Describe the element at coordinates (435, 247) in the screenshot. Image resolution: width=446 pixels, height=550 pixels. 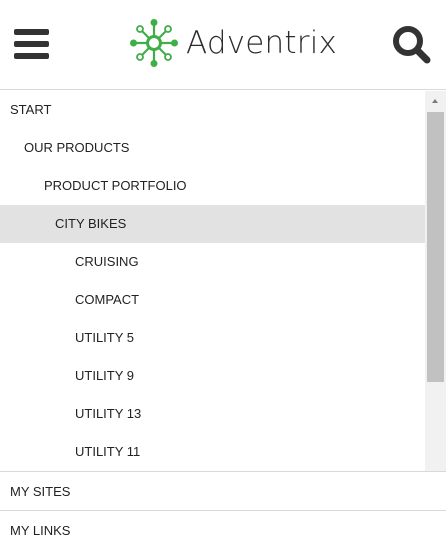
I see `scrollbar-thumb` at that location.